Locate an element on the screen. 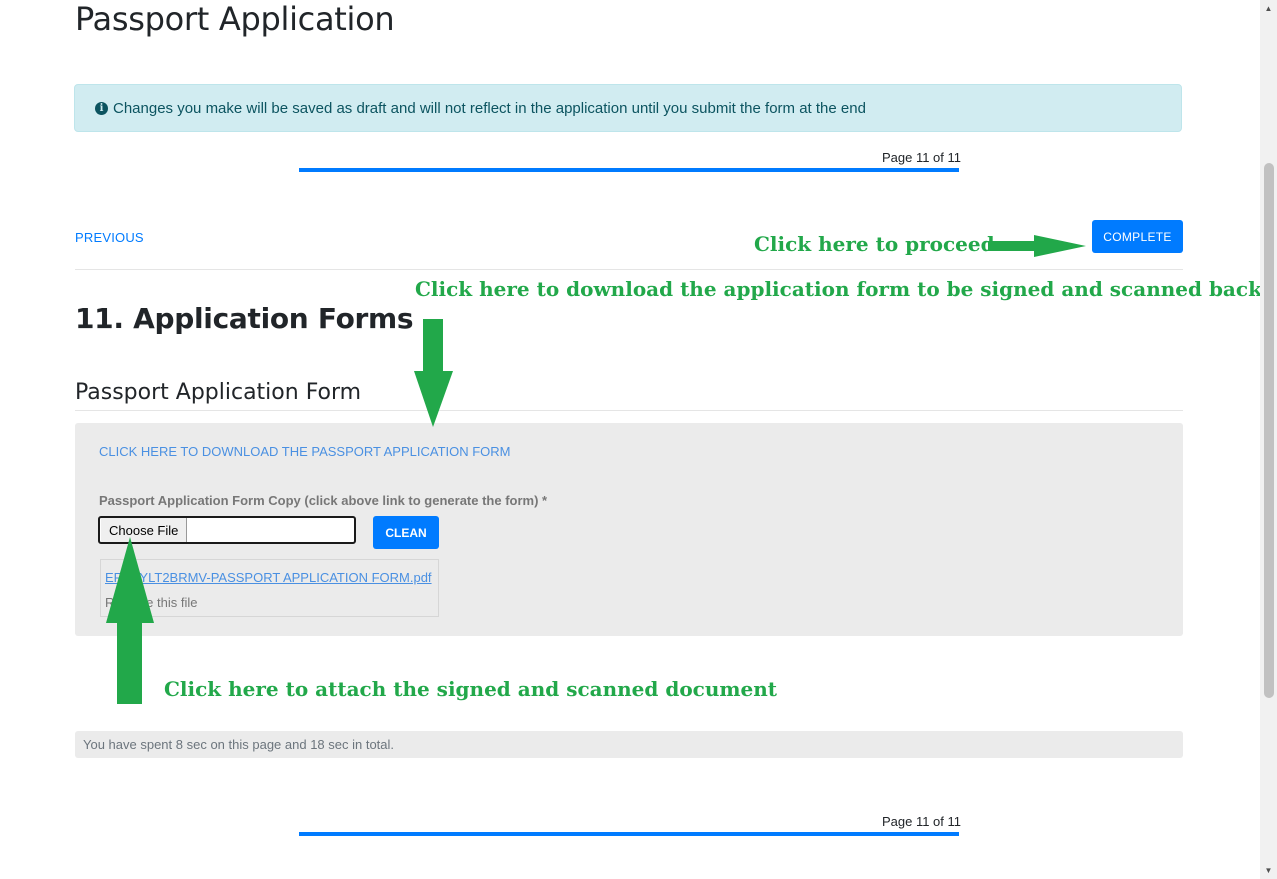  progress-fill is located at coordinates (629, 170).